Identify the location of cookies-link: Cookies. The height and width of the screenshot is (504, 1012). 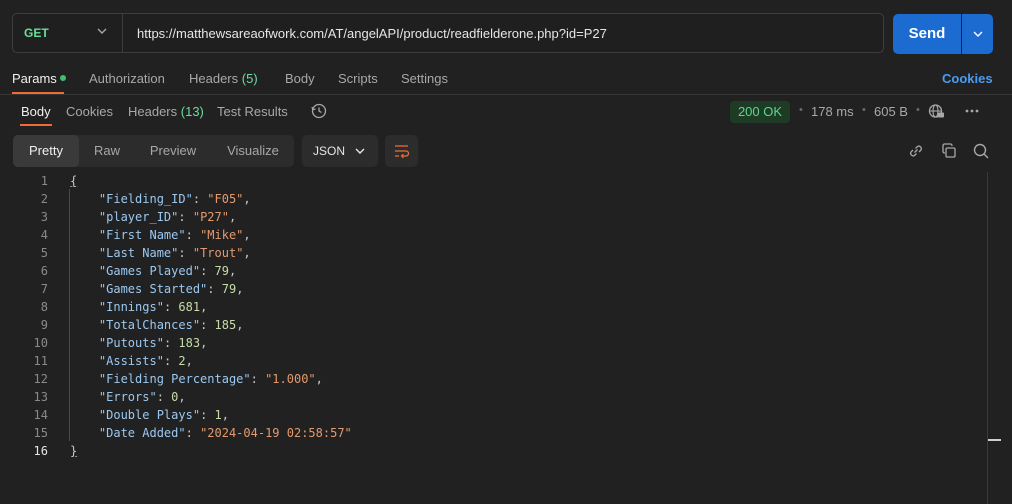
(967, 78).